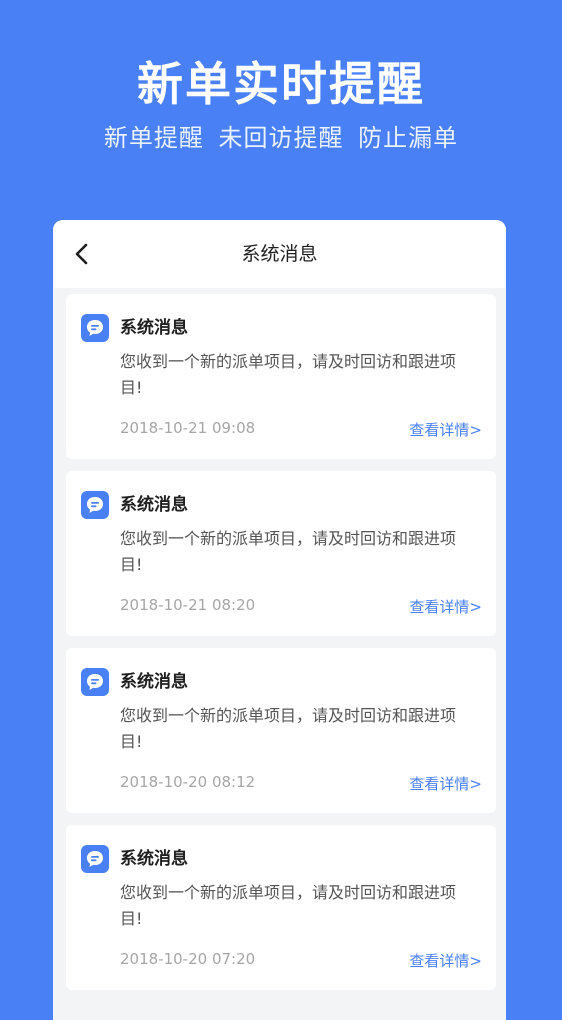 Image resolution: width=562 pixels, height=1020 pixels. Describe the element at coordinates (188, 782) in the screenshot. I see `message-timestamp: 2018-10-20 08:12` at that location.